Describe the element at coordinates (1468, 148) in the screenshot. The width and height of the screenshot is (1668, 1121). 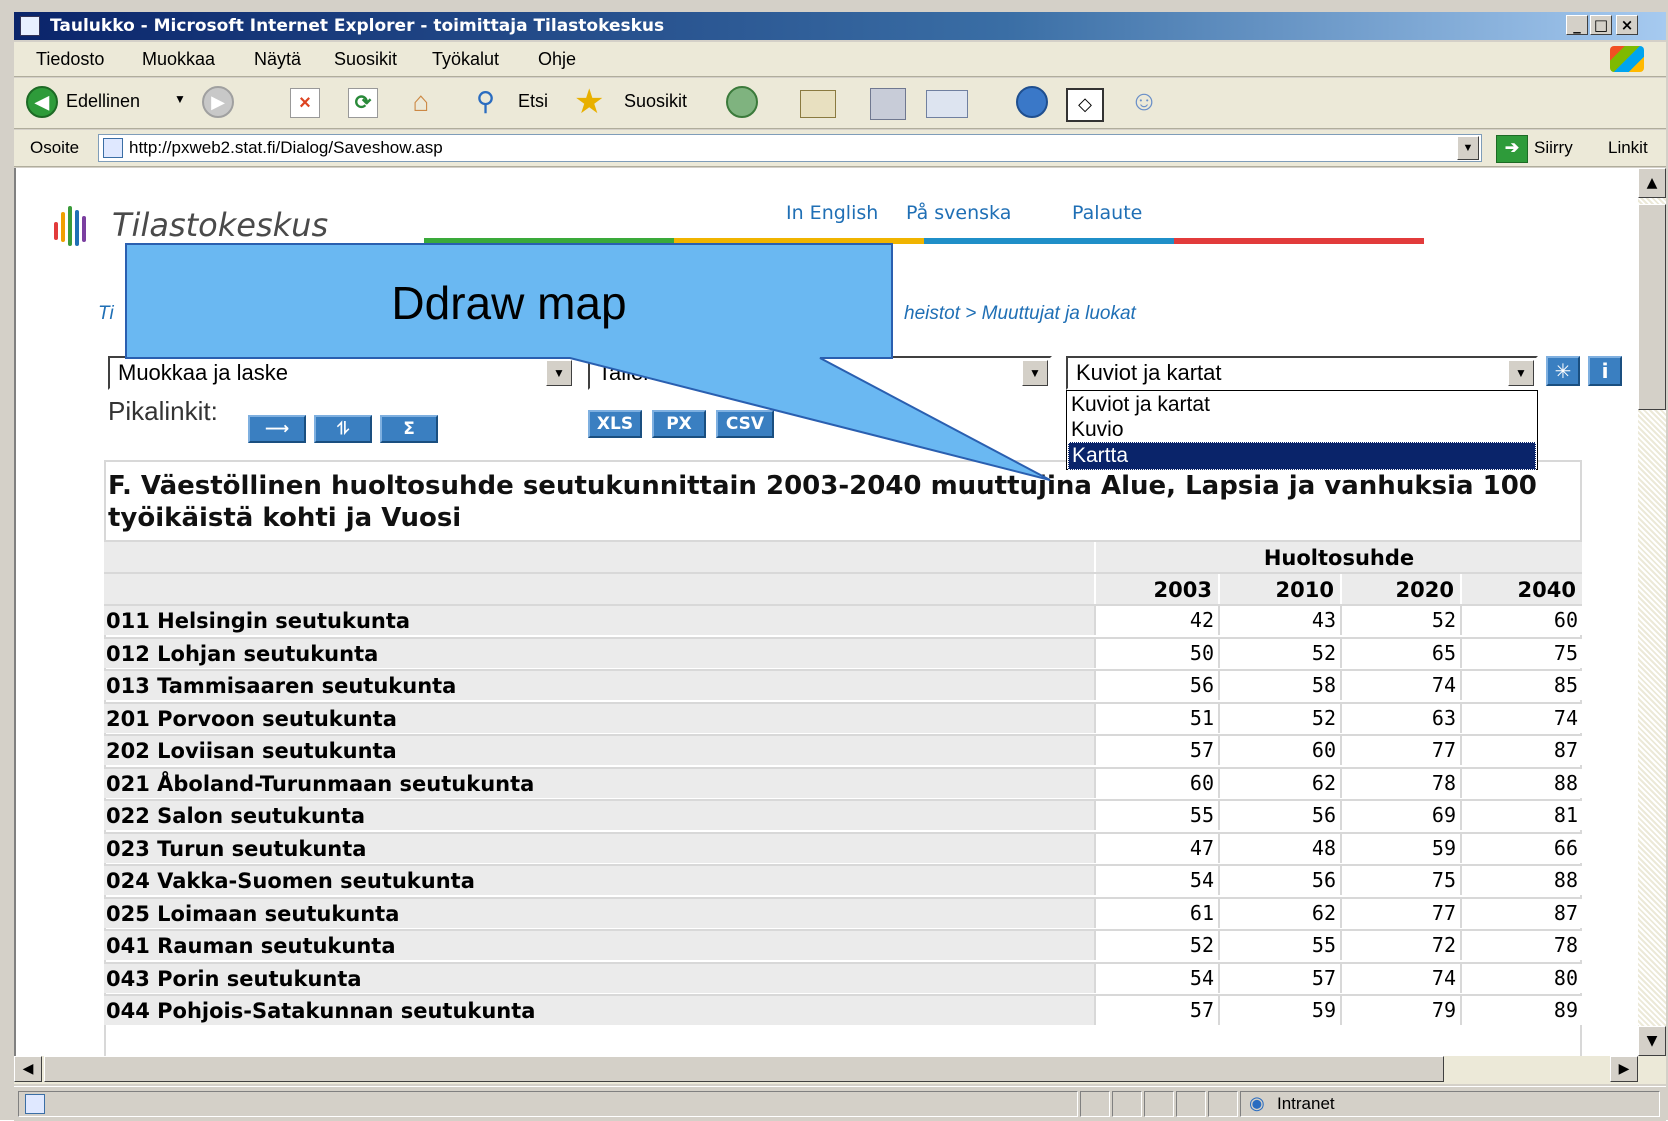
I see `address-dropdown-button: ▼` at that location.